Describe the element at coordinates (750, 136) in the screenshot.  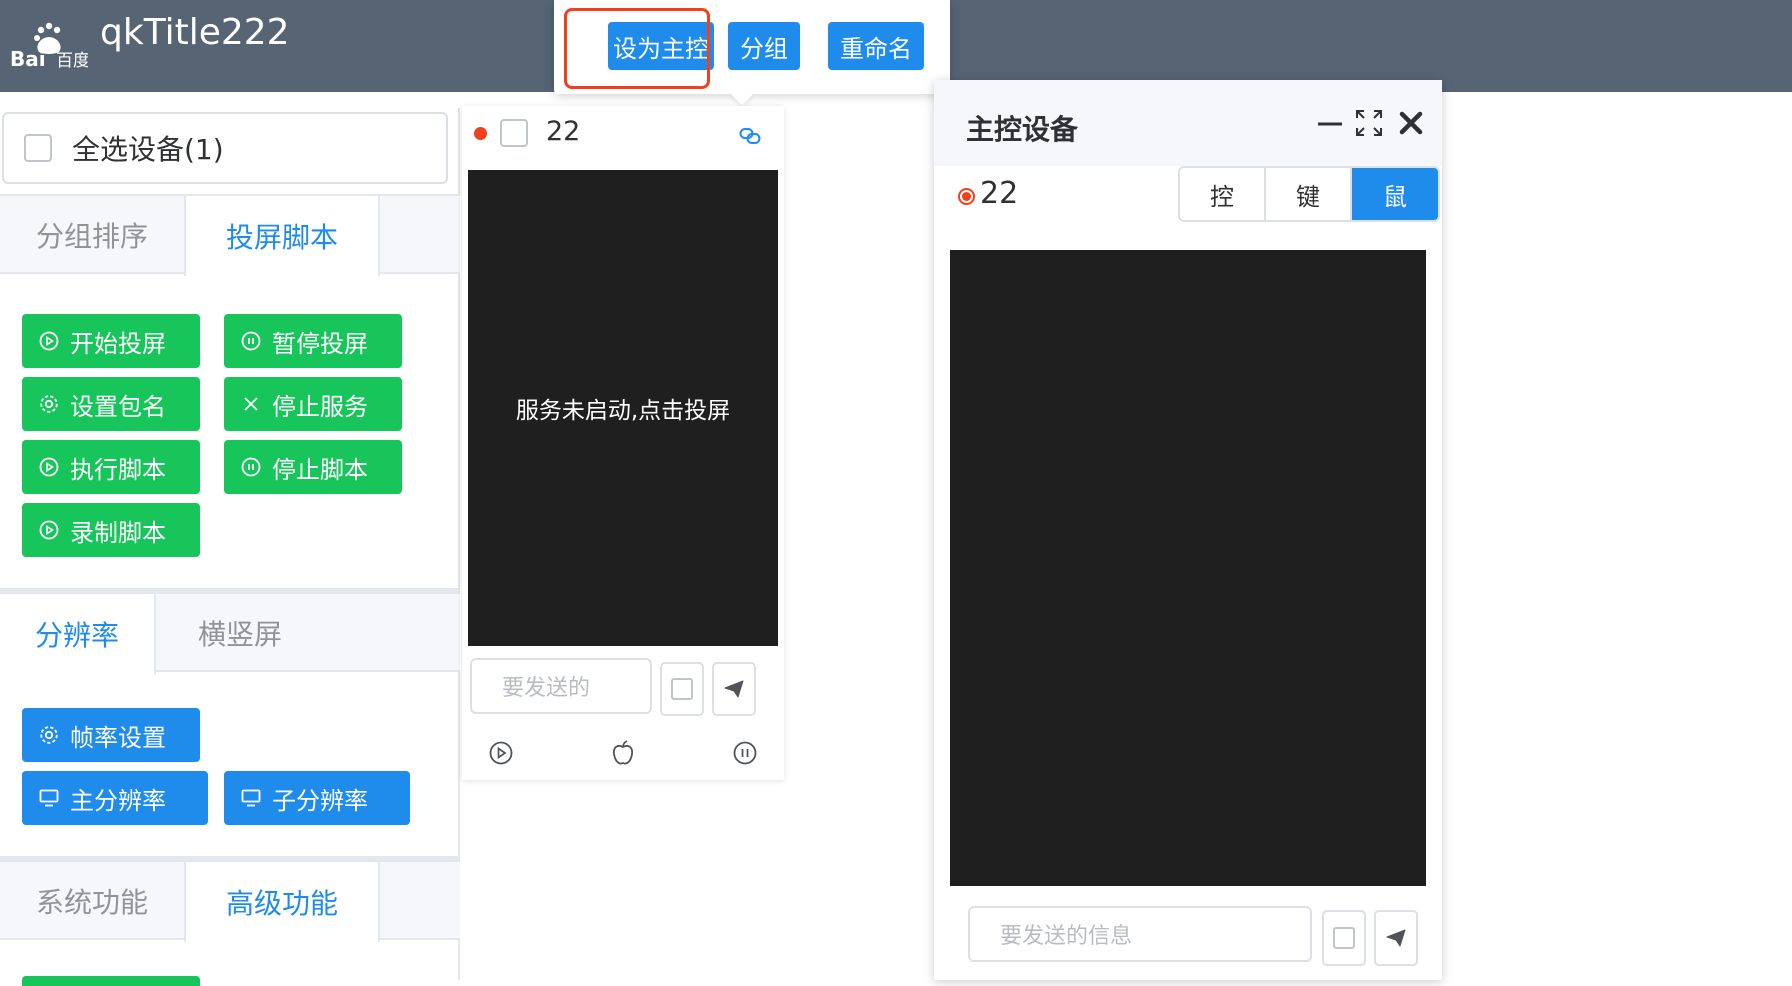
I see `link-icon` at that location.